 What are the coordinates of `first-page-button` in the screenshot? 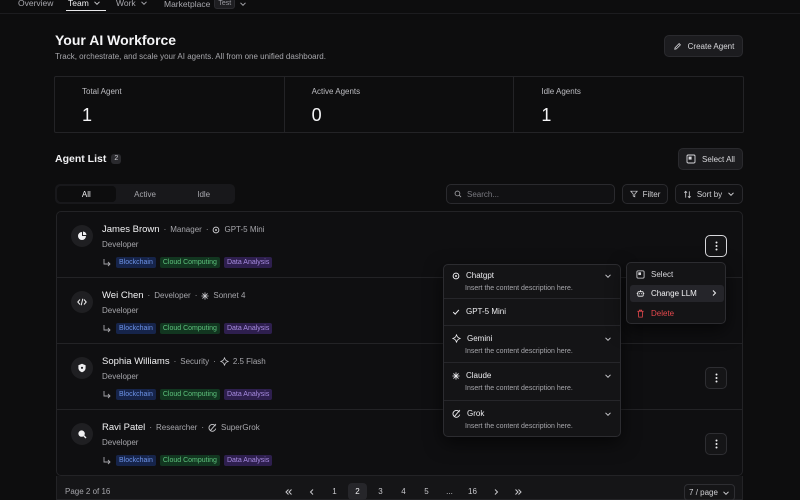 It's located at (288, 491).